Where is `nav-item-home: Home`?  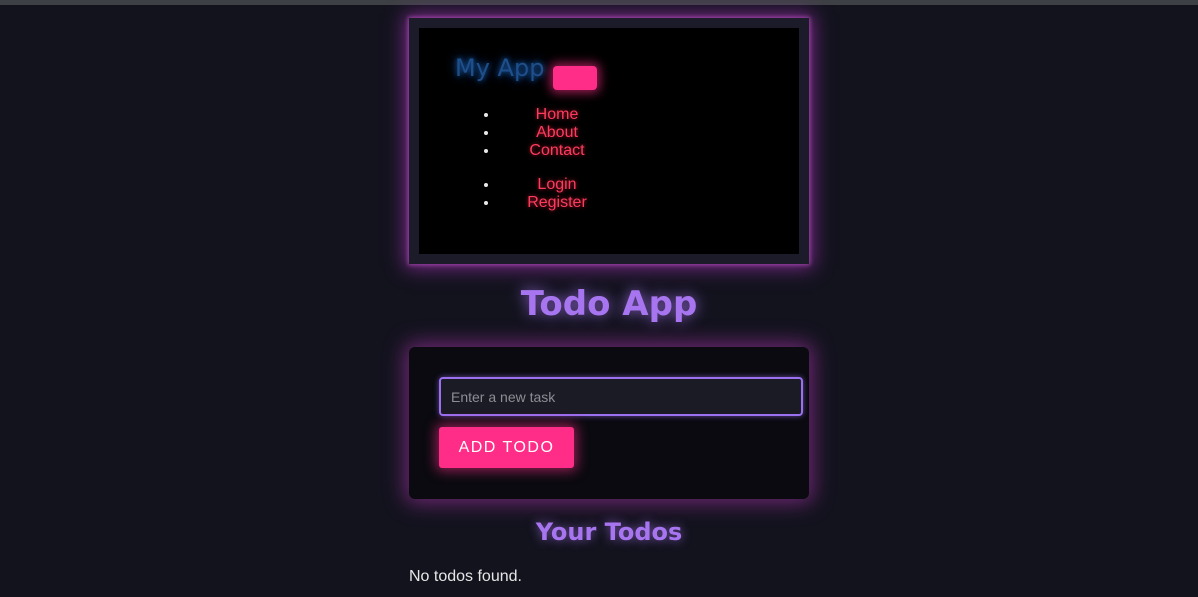 nav-item-home: Home is located at coordinates (609, 115).